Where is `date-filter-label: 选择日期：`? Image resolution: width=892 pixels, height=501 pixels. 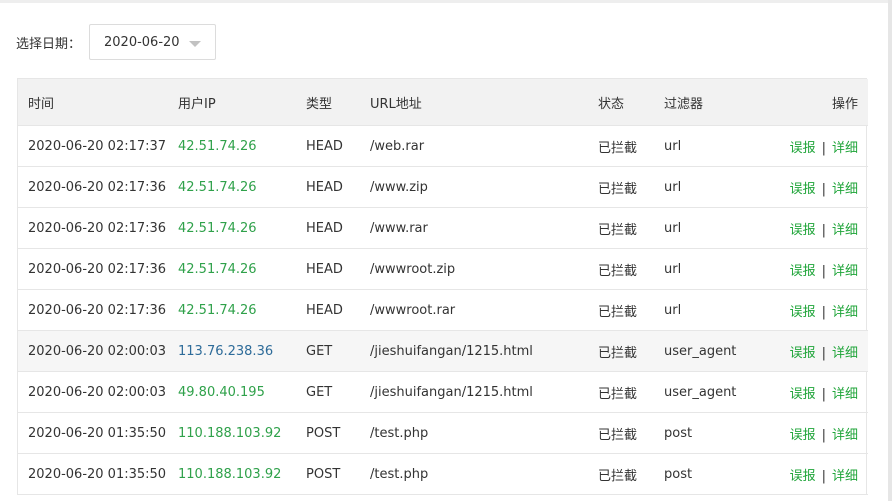
date-filter-label: 选择日期： is located at coordinates (49, 44).